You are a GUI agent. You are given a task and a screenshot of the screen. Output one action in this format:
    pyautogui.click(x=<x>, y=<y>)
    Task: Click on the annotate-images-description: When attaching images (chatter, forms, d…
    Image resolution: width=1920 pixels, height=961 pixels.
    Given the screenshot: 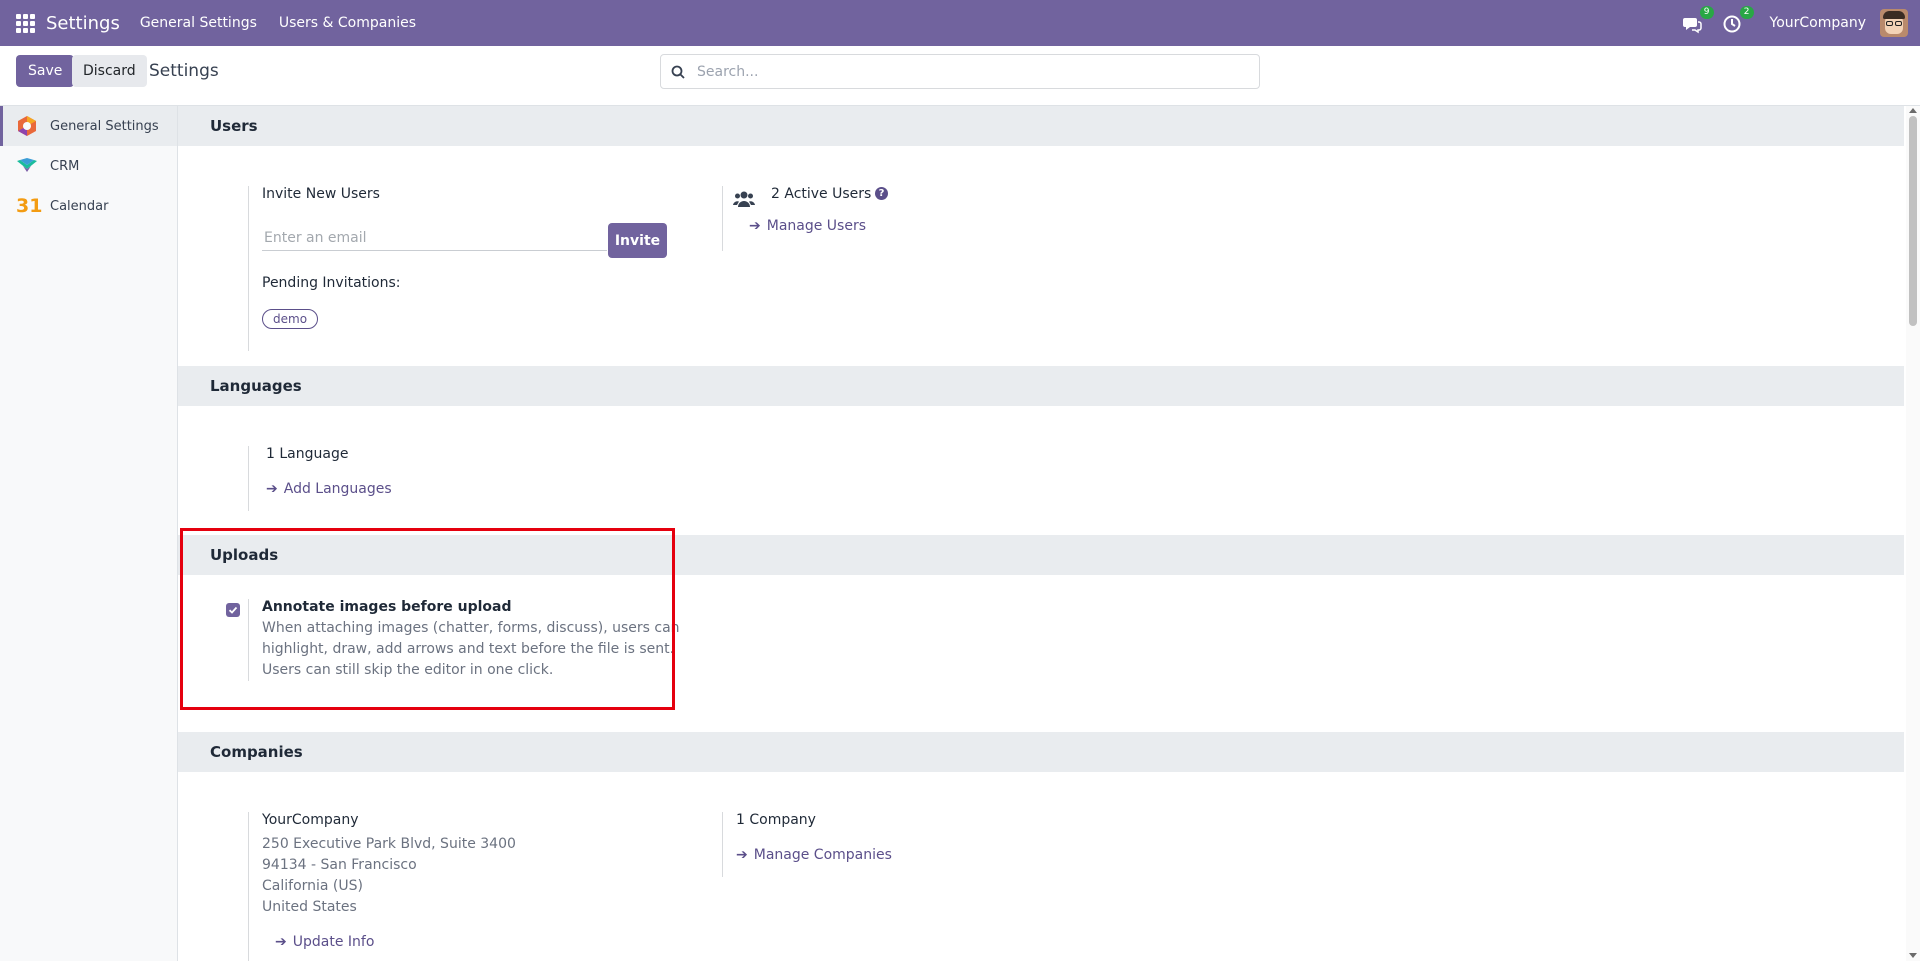 What is the action you would take?
    pyautogui.click(x=471, y=649)
    